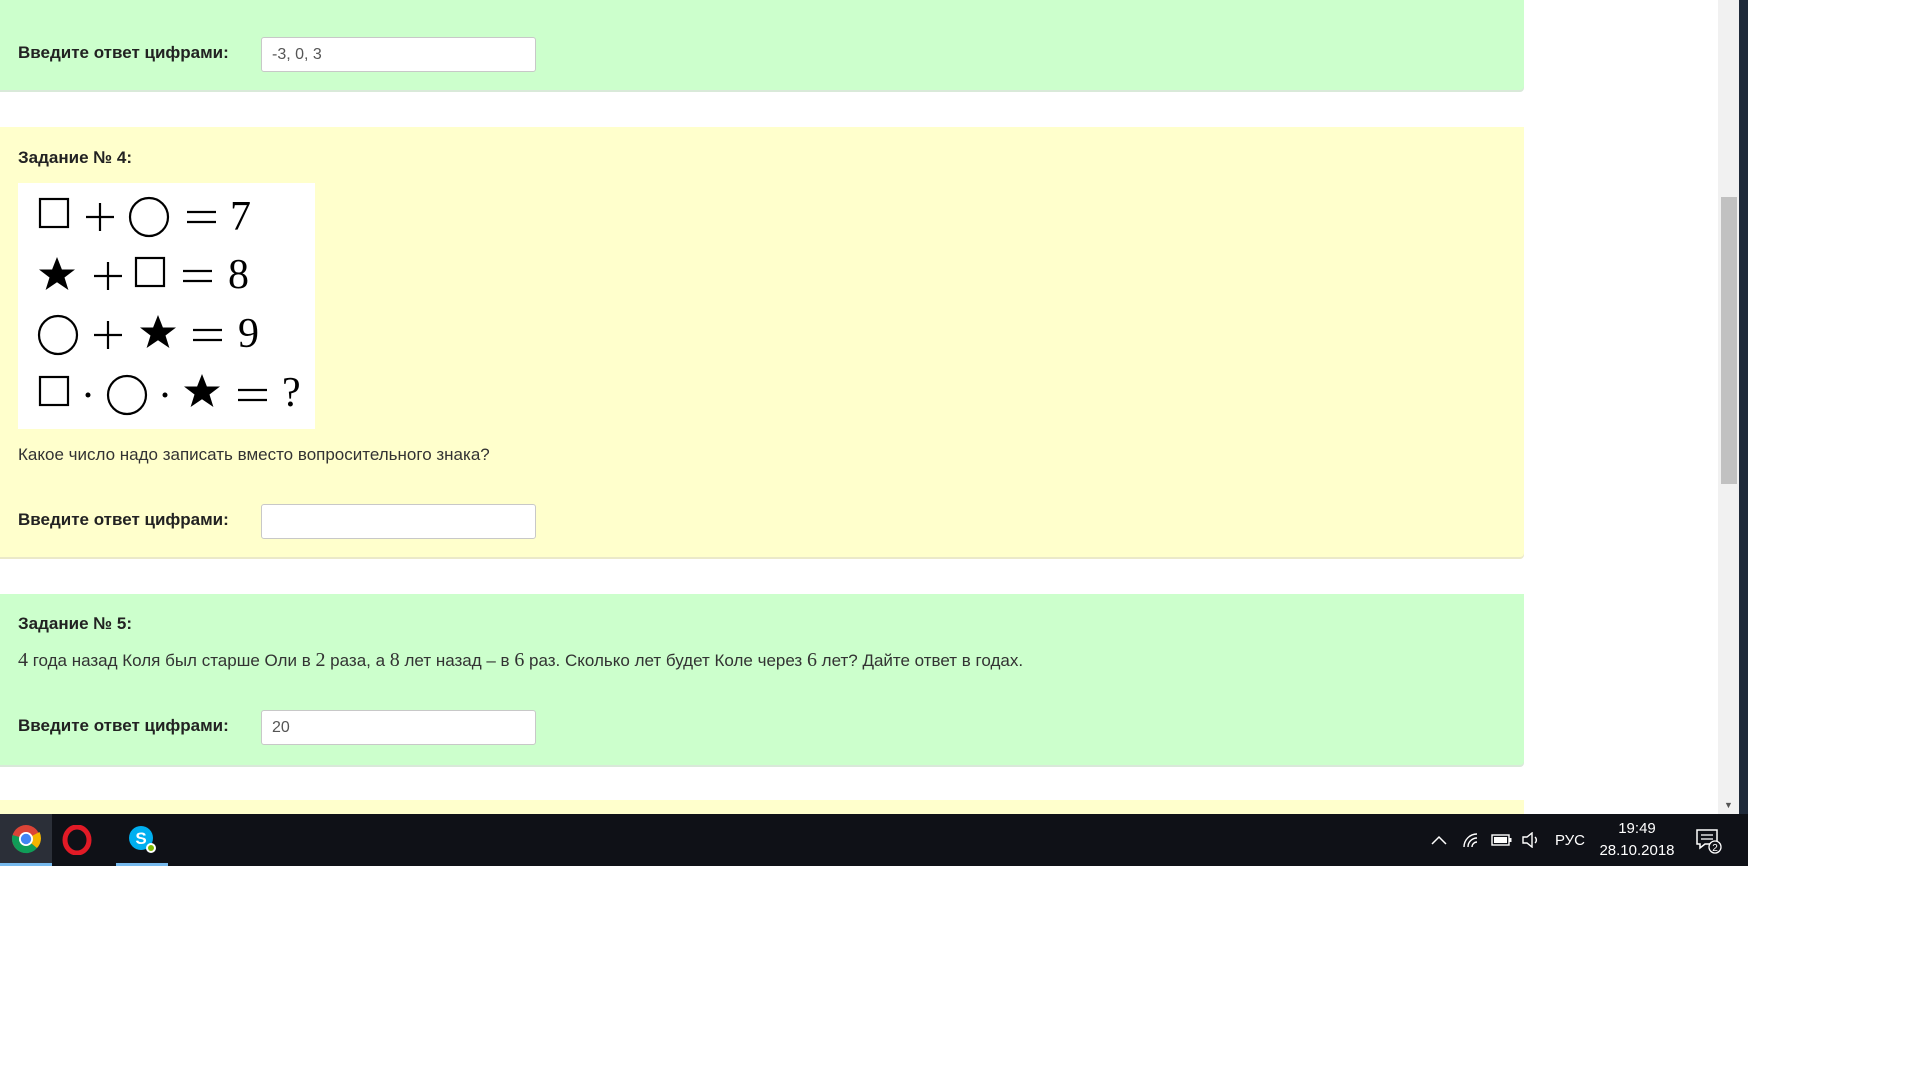 This screenshot has width=1920, height=1080. Describe the element at coordinates (1715, 848) in the screenshot. I see `notifications-count: 2` at that location.